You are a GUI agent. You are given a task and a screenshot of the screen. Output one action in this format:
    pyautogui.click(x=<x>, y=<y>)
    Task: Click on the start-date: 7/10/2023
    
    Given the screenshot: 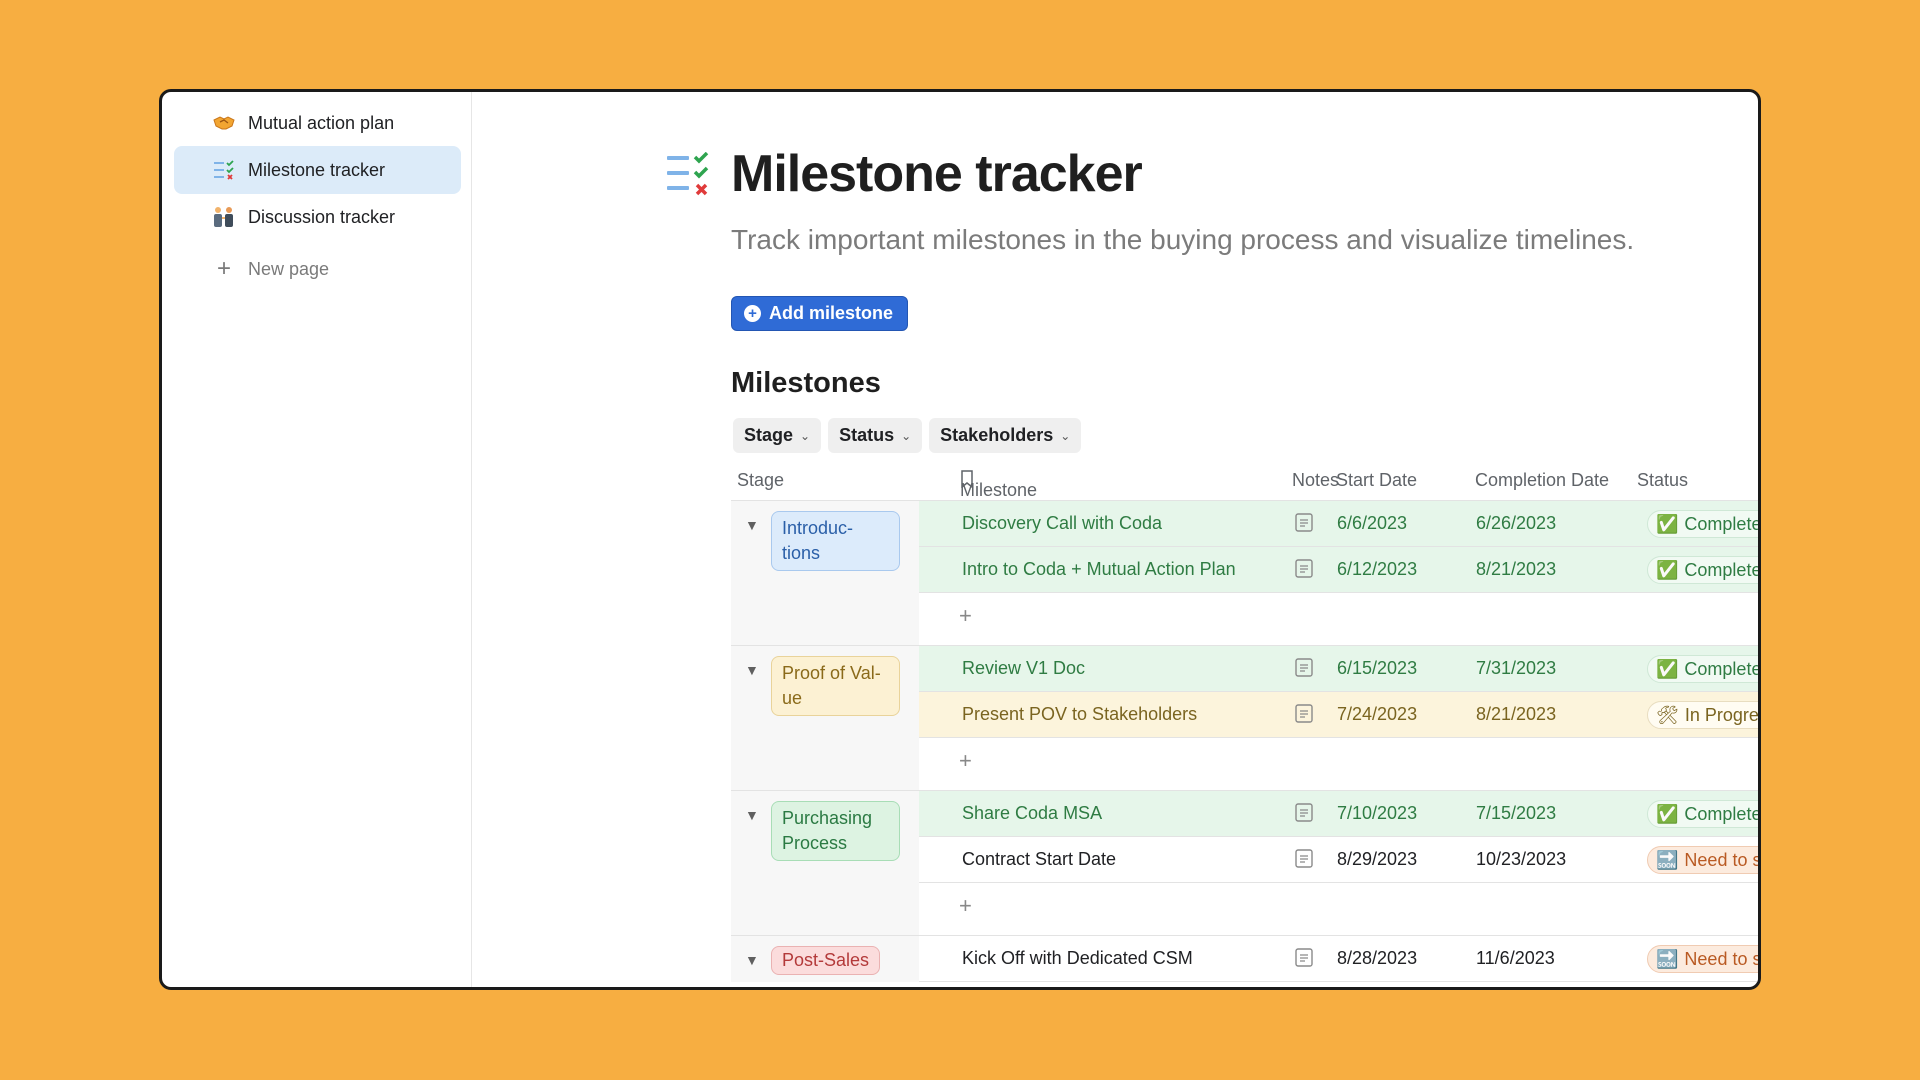 What is the action you would take?
    pyautogui.click(x=1377, y=813)
    